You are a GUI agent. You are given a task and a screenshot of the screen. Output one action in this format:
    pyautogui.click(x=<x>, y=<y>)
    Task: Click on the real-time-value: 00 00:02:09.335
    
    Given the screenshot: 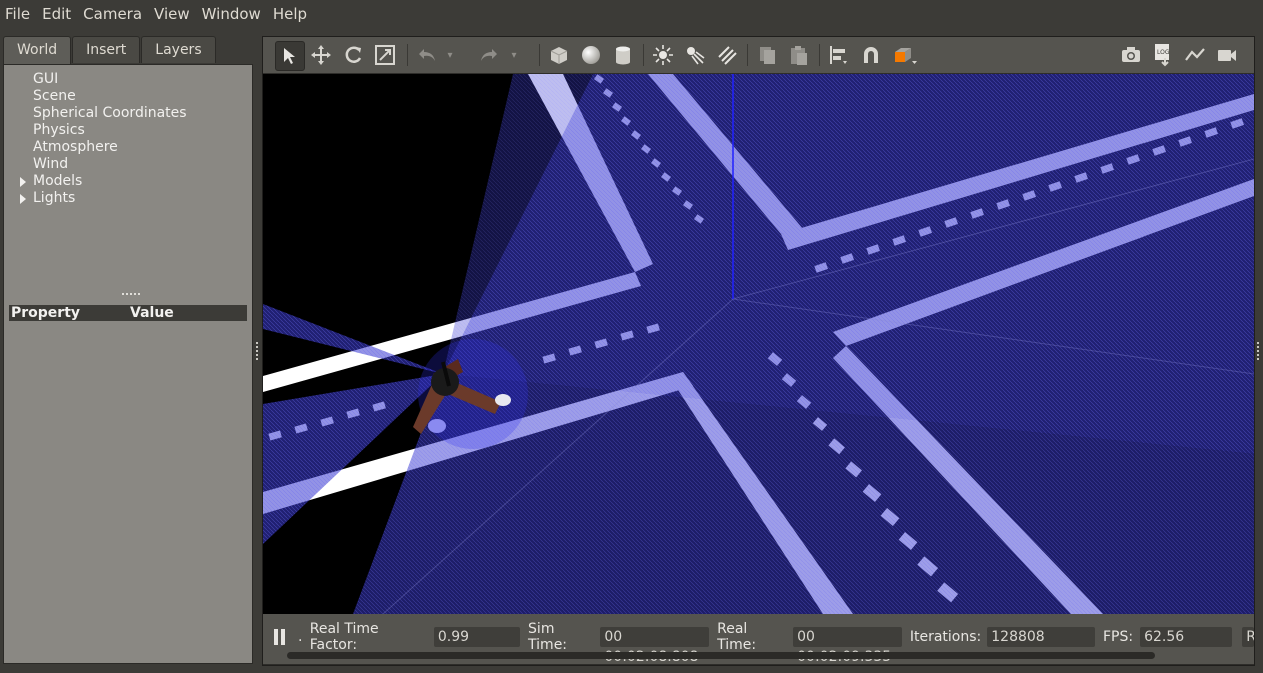 What is the action you would take?
    pyautogui.click(x=847, y=646)
    